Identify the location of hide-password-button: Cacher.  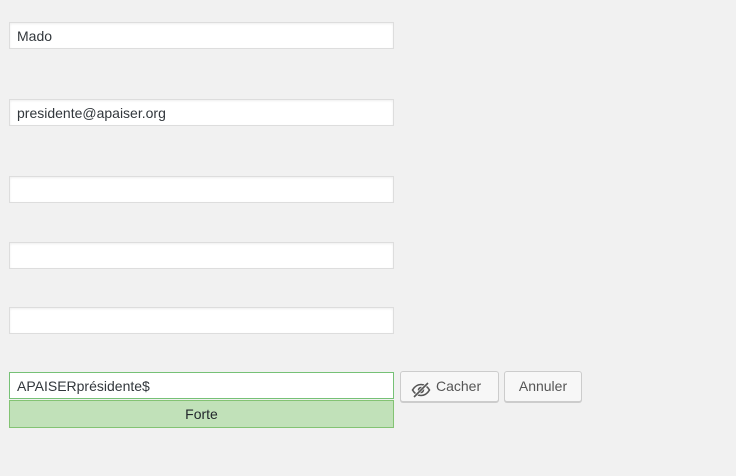
(449, 386).